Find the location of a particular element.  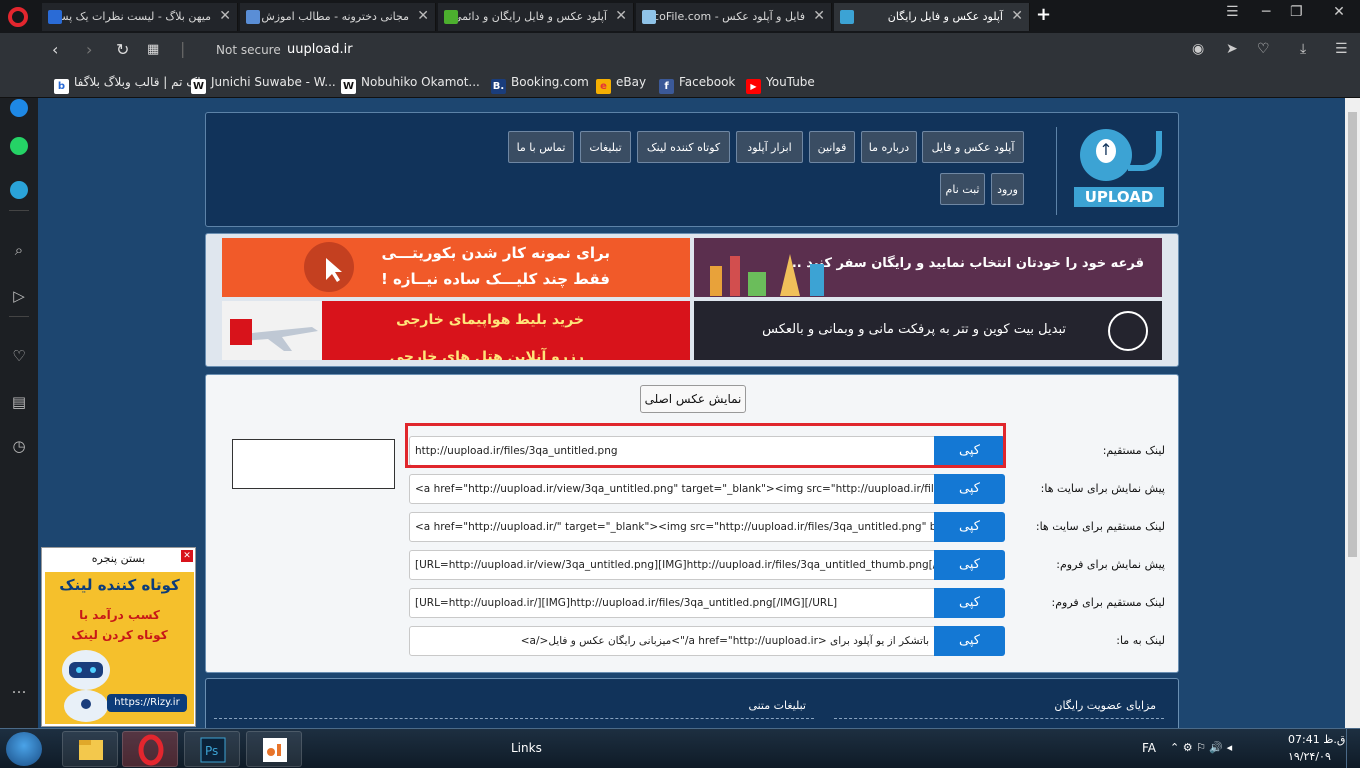

bottom-panels: مزایای عضویت رایگان تبلیغات متنی is located at coordinates (692, 703).